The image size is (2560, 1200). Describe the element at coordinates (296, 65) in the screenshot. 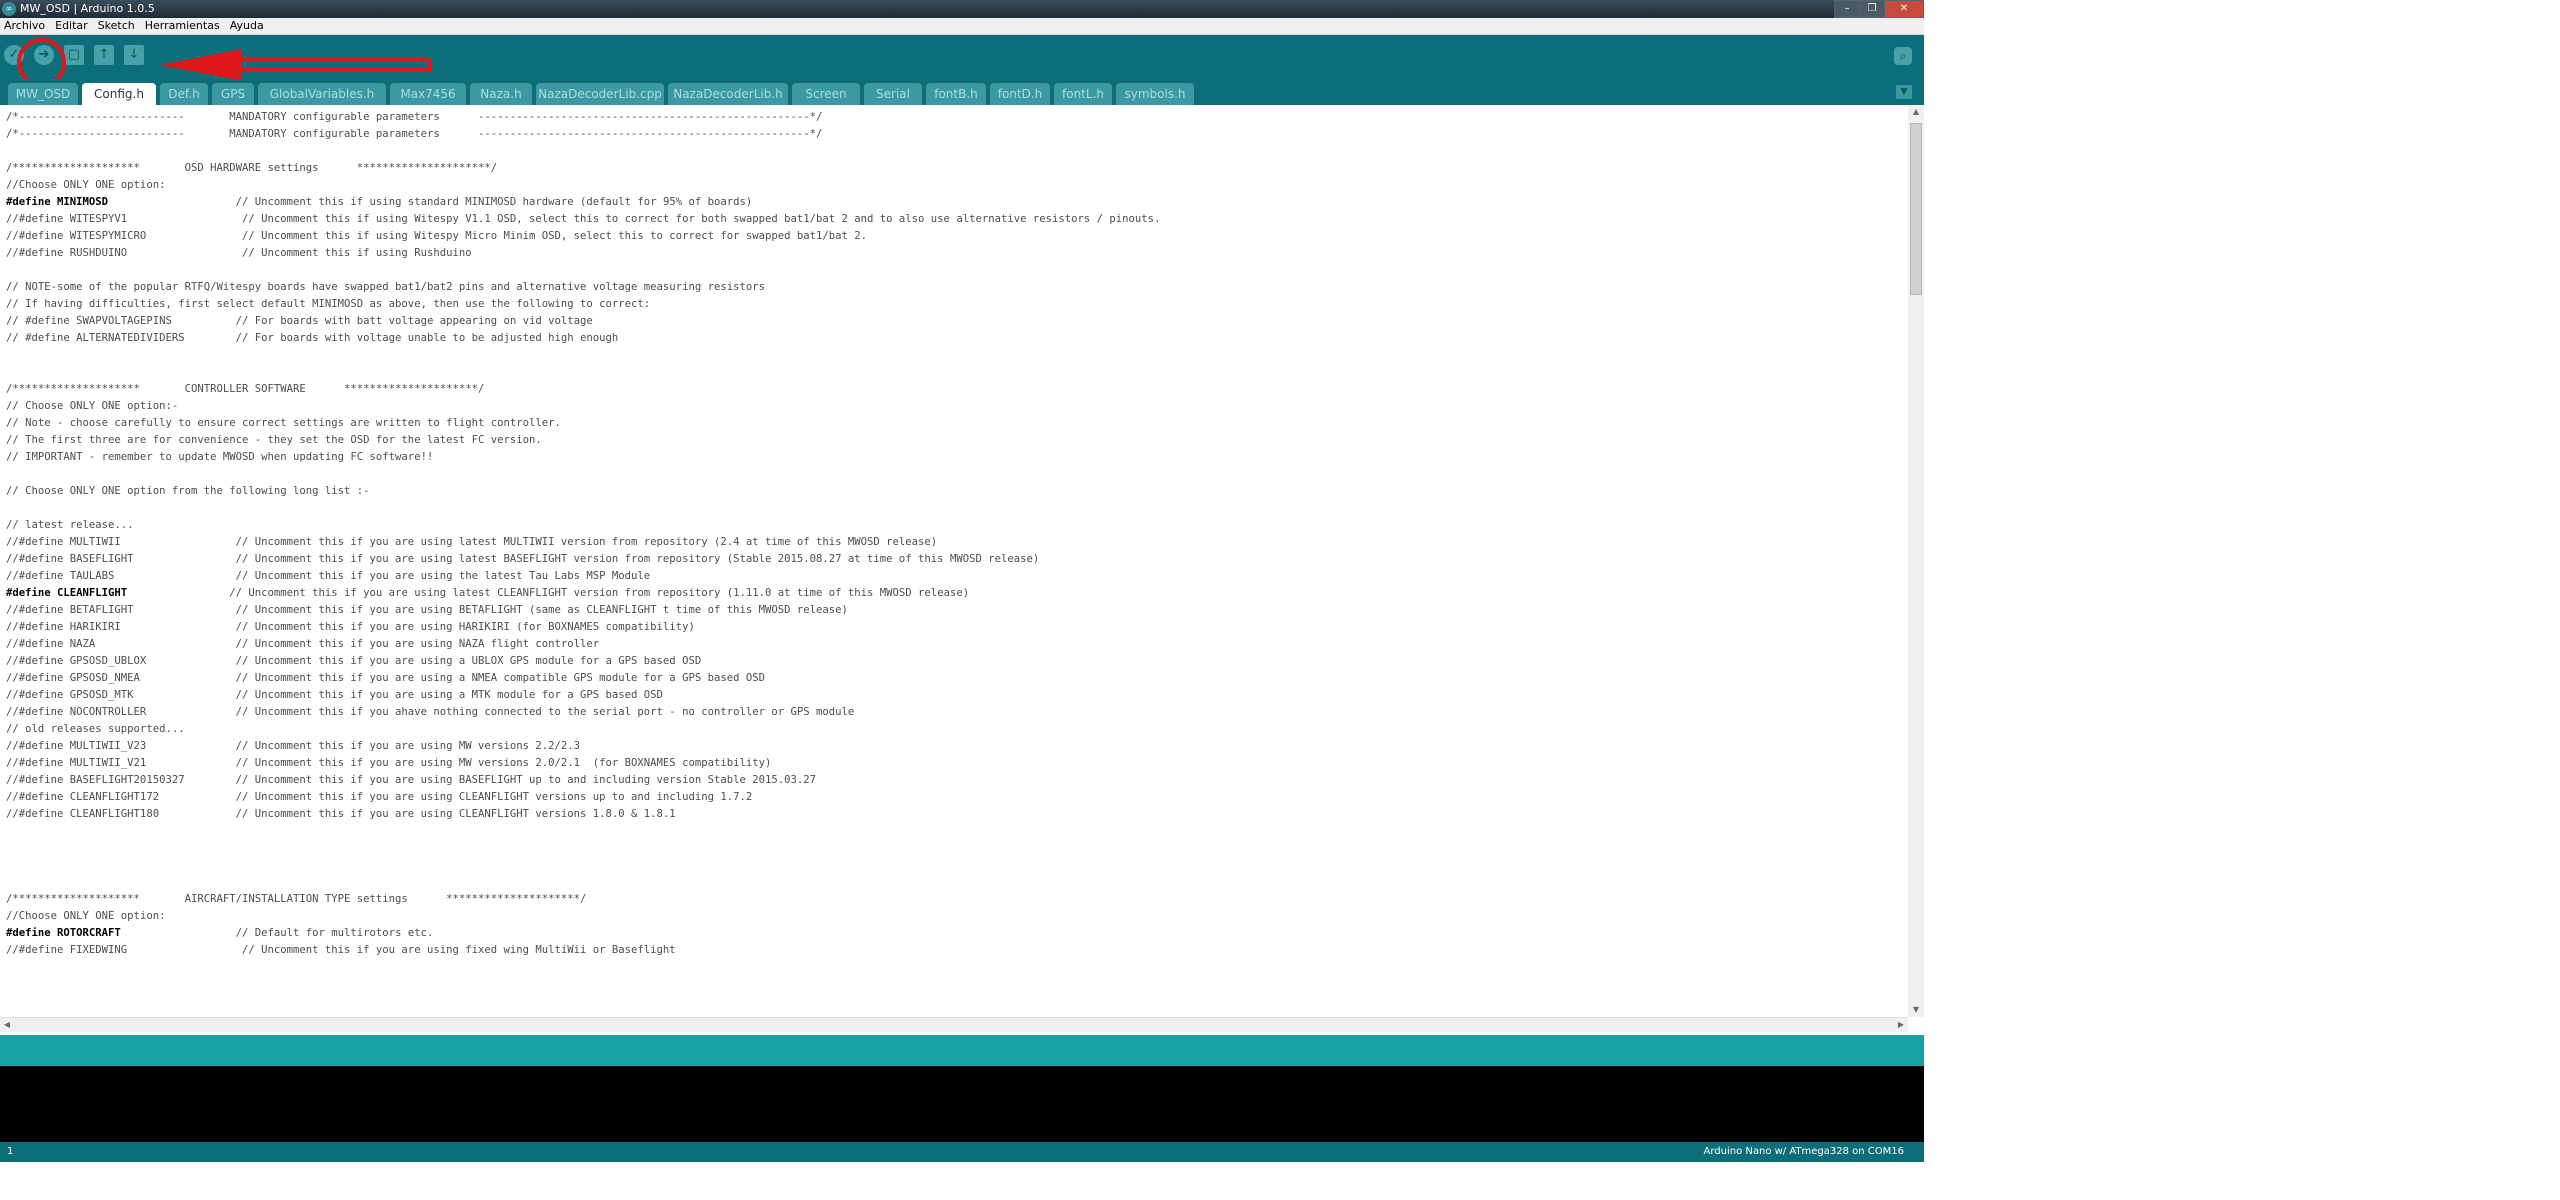

I see `annotation-arrow` at that location.